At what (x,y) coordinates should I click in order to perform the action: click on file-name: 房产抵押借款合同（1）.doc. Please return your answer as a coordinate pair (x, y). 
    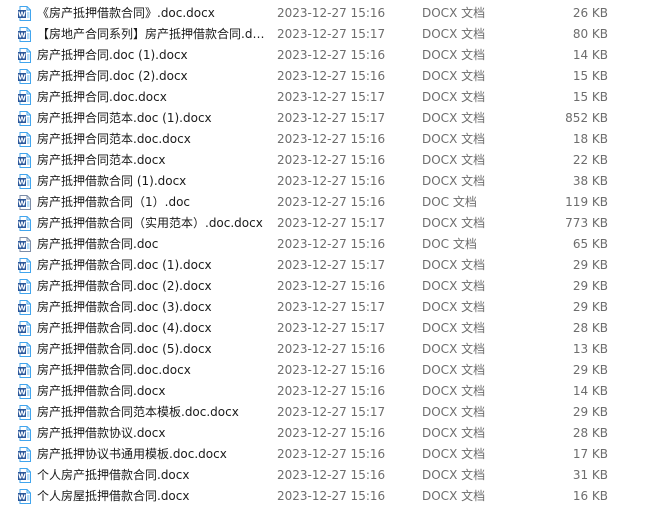
    Looking at the image, I should click on (114, 202).